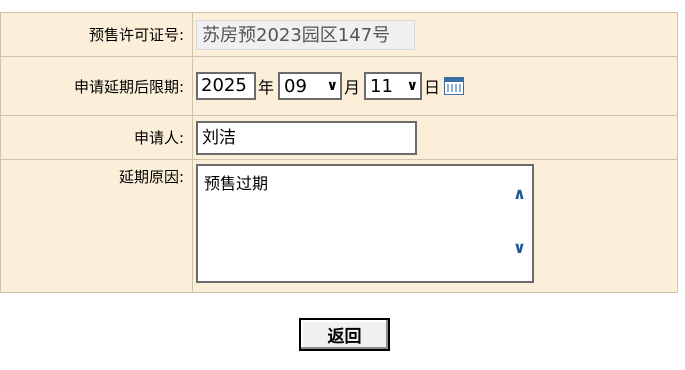 The image size is (685, 370). I want to click on row-presale-permit: 预售许可证号: 苏房预2023园区147号, so click(339, 34).